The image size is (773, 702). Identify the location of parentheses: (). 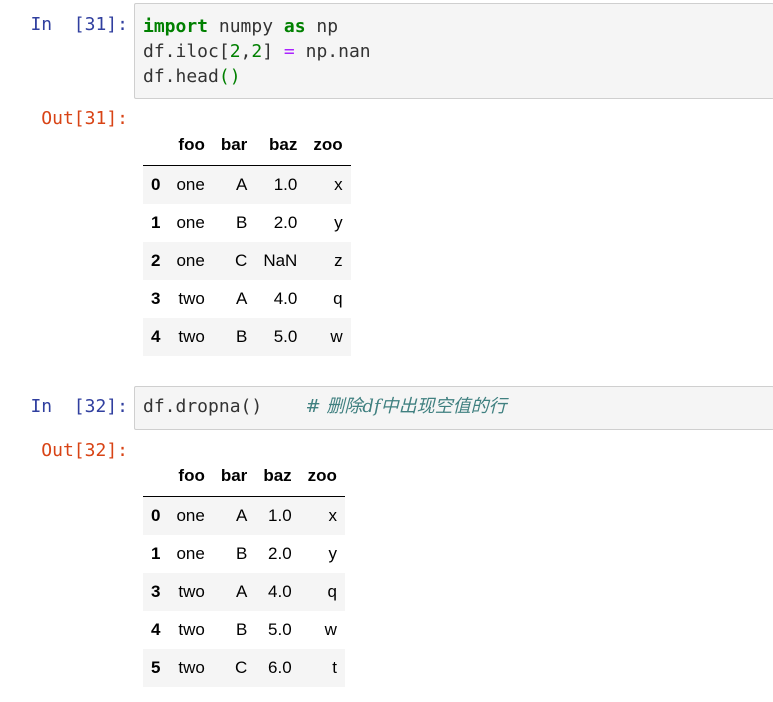
(229, 76).